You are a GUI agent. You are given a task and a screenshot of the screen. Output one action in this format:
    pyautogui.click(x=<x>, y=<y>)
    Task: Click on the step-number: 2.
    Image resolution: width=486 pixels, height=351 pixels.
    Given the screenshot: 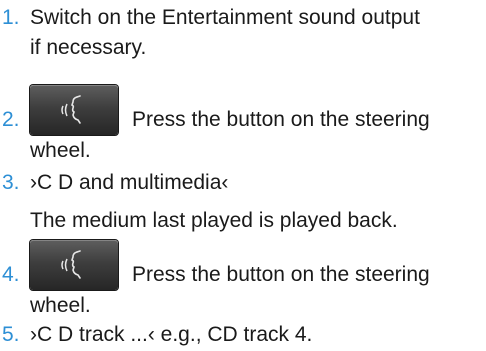 What is the action you would take?
    pyautogui.click(x=11, y=119)
    